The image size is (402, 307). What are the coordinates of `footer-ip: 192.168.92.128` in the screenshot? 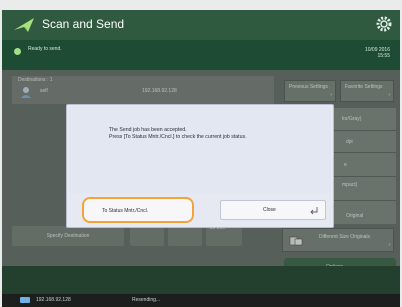 It's located at (53, 300).